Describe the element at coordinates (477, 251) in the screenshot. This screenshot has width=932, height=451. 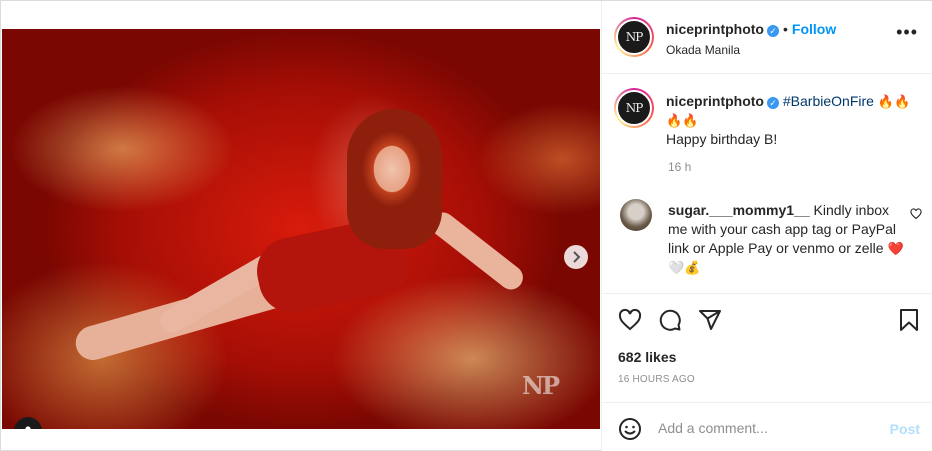
I see `image-figure-arm` at that location.